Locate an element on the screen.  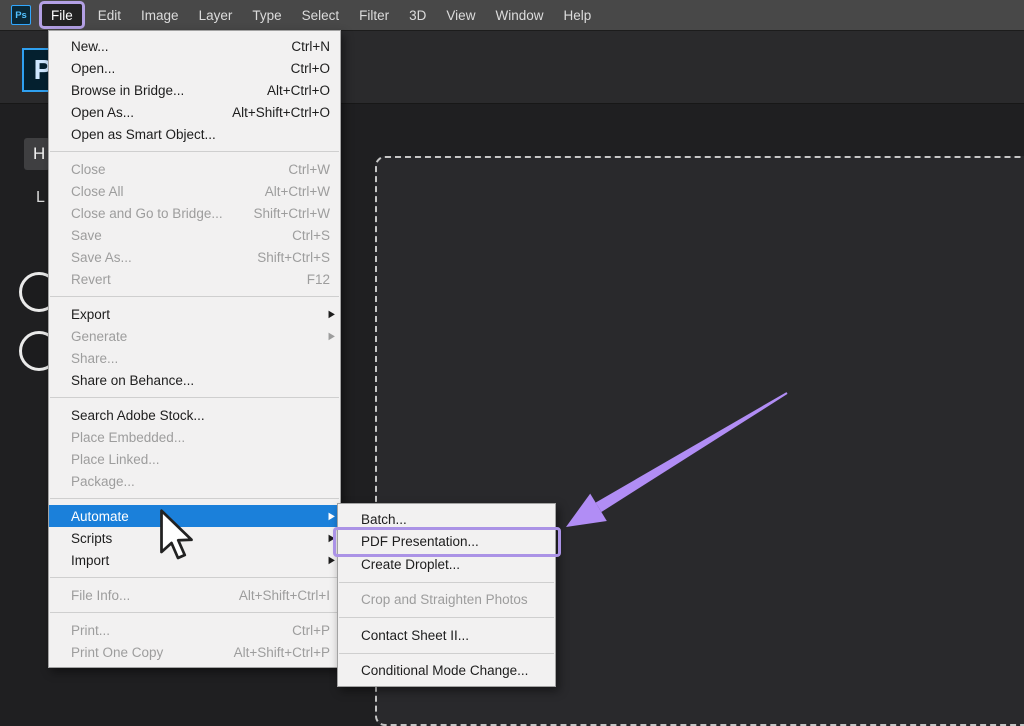
menu-item-save-as: Save As... Shift+Ctrl+S is located at coordinates (194, 257).